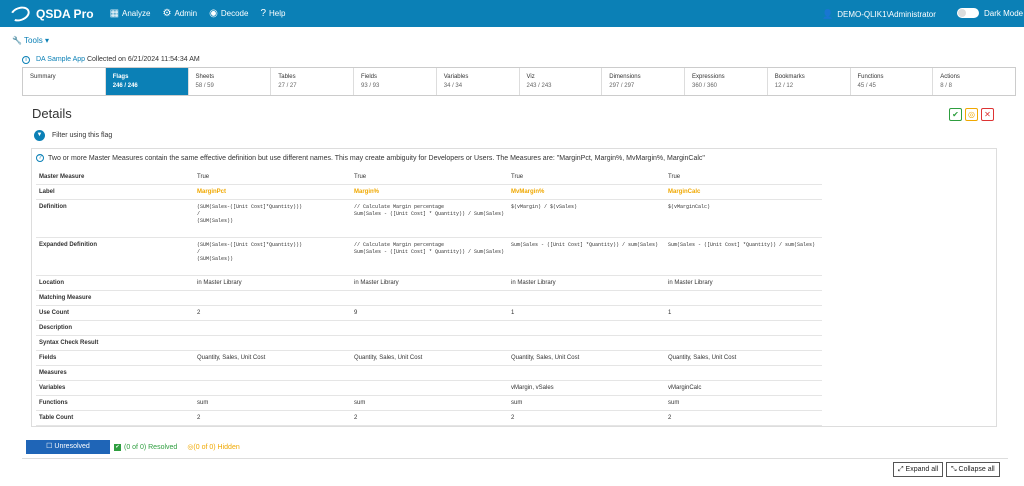 The image size is (1024, 486). I want to click on collapse-all-button: ⤡ Collapse all, so click(973, 469).